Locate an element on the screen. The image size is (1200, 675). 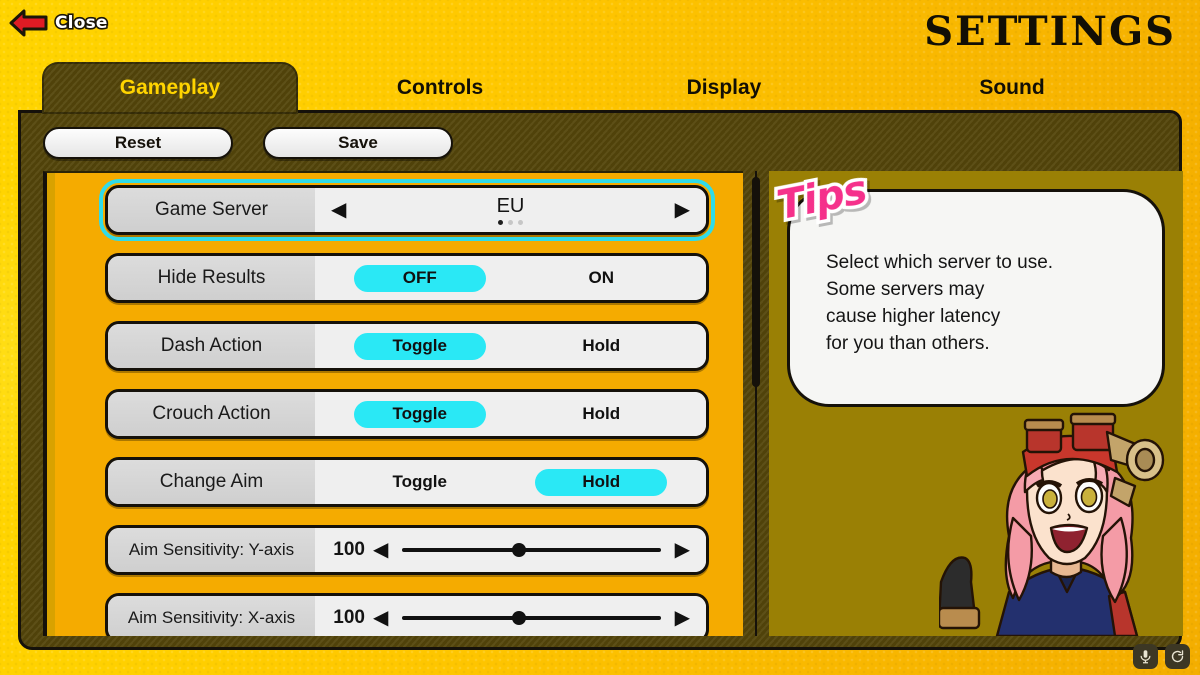
option-value: OFF ON is located at coordinates (510, 278).